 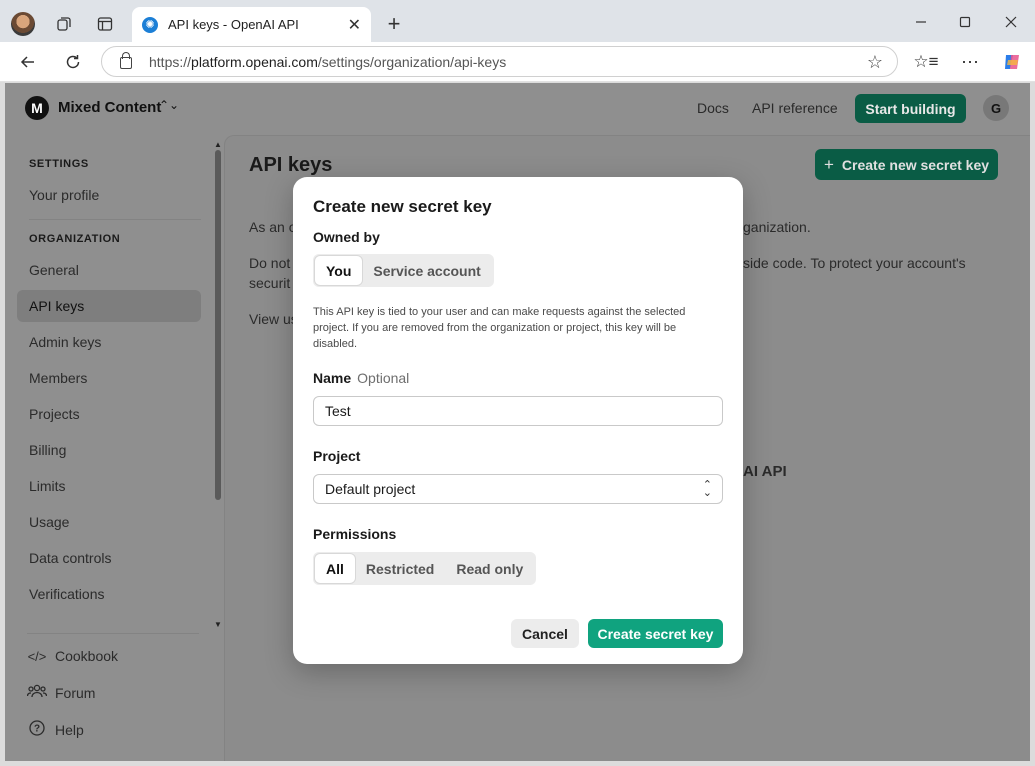 What do you see at coordinates (339, 270) in the screenshot?
I see `owner-option-you: You` at bounding box center [339, 270].